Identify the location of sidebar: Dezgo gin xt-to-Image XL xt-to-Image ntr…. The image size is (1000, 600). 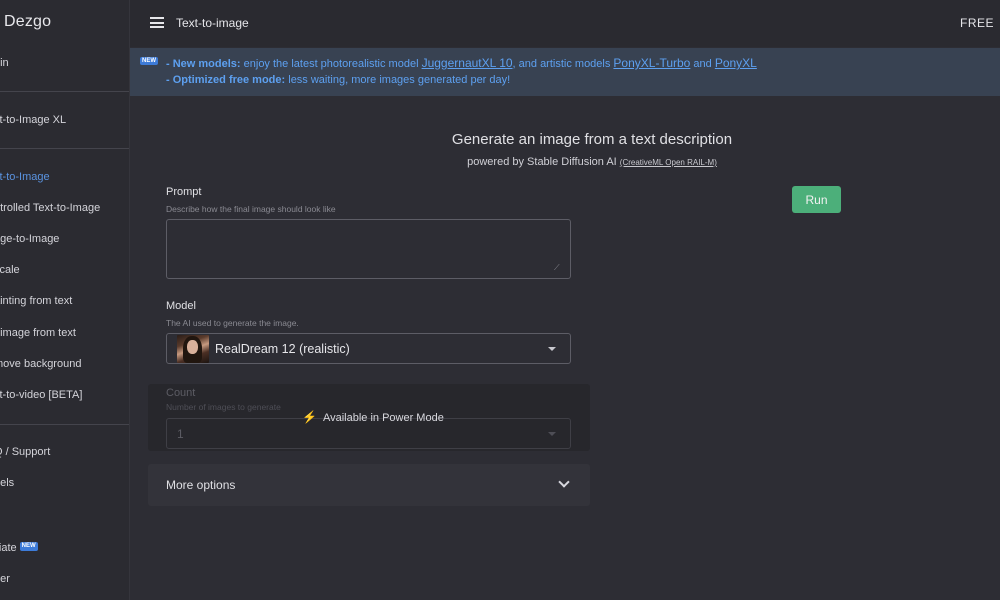
(65, 300).